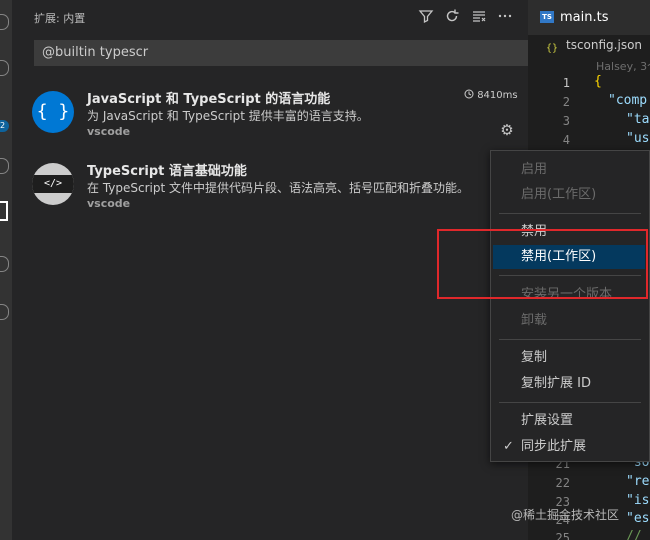  Describe the element at coordinates (565, 515) in the screenshot. I see `watermark: @稀土掘金技术社区` at that location.